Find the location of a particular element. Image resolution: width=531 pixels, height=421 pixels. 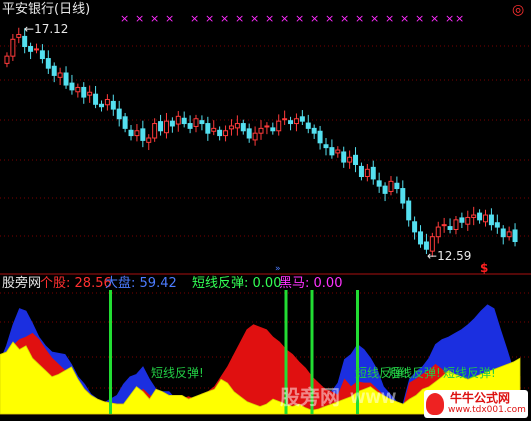

watermark-url: WWW is located at coordinates (373, 399).